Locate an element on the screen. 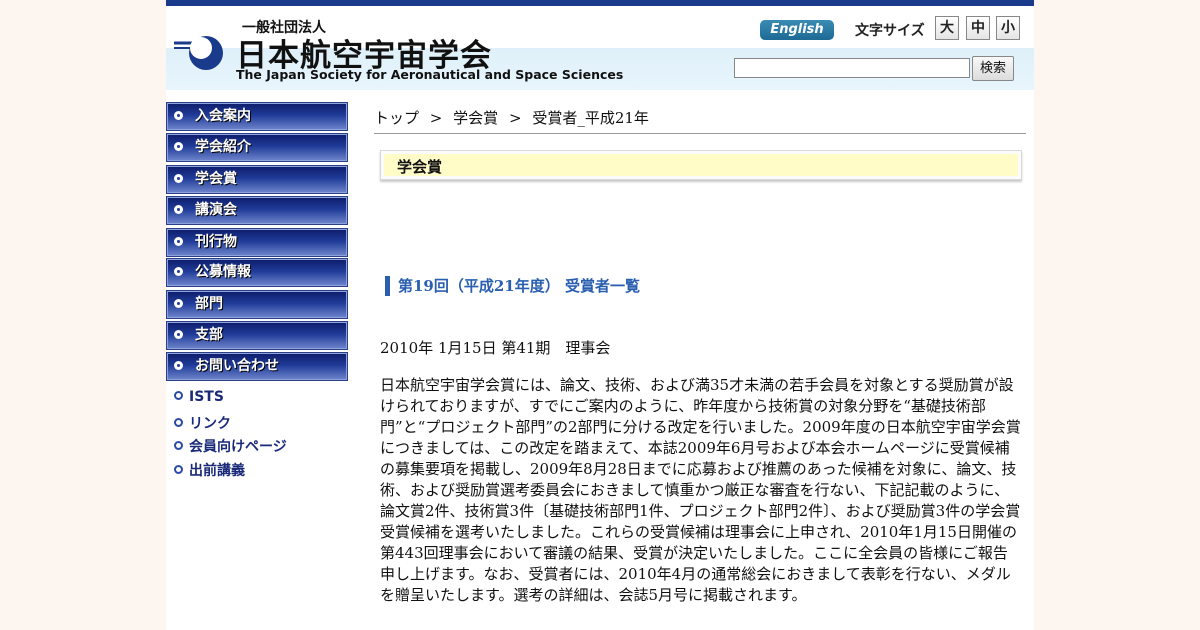 The image size is (1200, 630). sidebar-link-members: 会員向けページ is located at coordinates (230, 446).